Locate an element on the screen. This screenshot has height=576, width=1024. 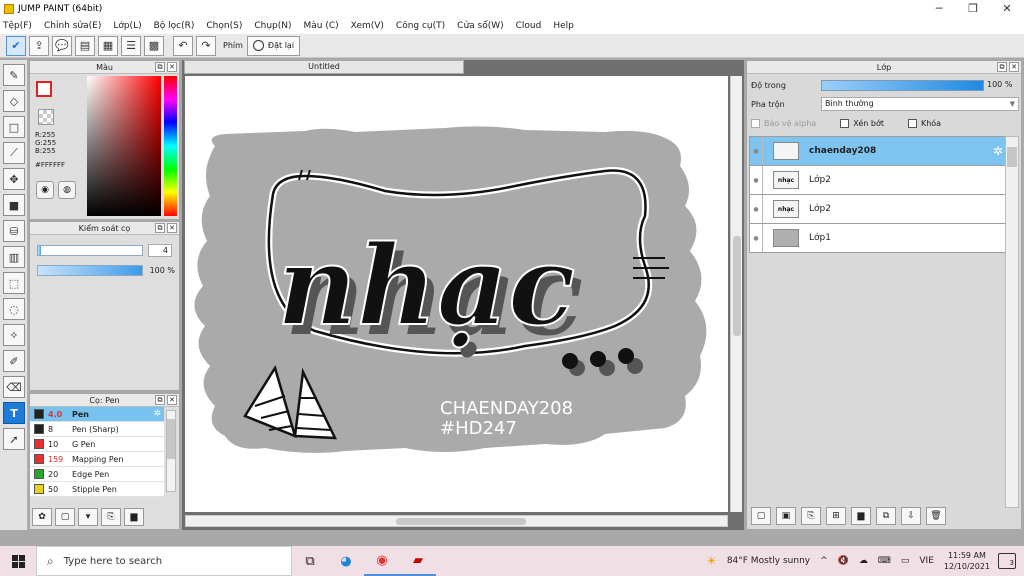
fill-rect-tool-icon: ■ is located at coordinates (14, 205).